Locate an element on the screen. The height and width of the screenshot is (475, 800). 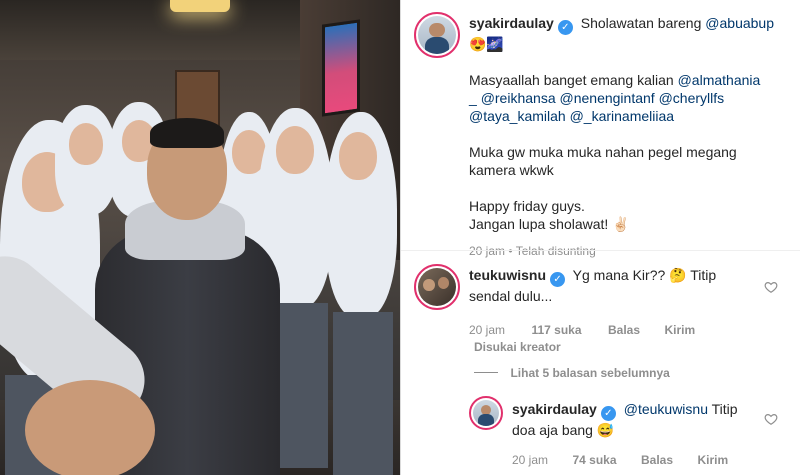
mention-link: @cheryllfs is located at coordinates (692, 98).